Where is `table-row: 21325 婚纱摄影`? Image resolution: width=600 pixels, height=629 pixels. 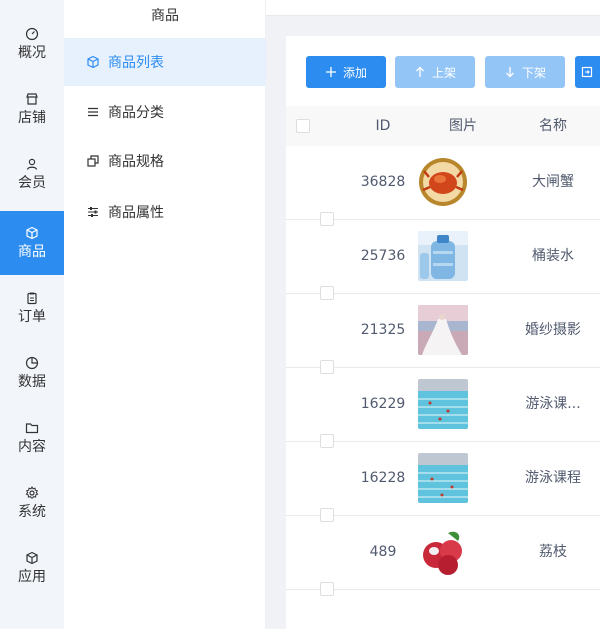
table-row: 21325 婚纱摄影 is located at coordinates (443, 334).